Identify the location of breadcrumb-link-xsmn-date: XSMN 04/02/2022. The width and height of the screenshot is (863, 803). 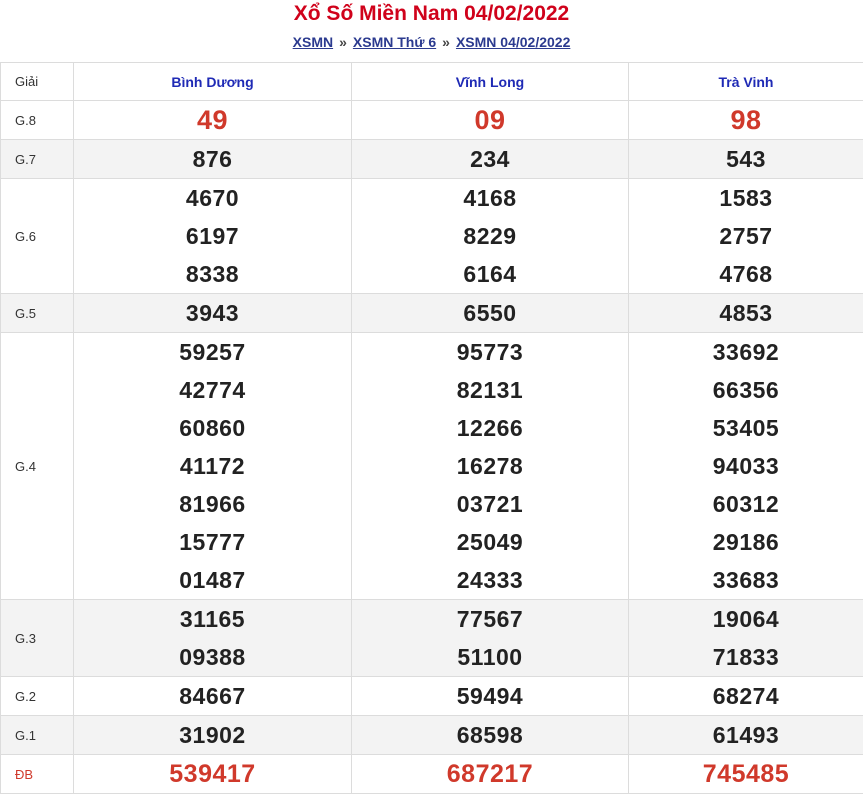
(513, 42).